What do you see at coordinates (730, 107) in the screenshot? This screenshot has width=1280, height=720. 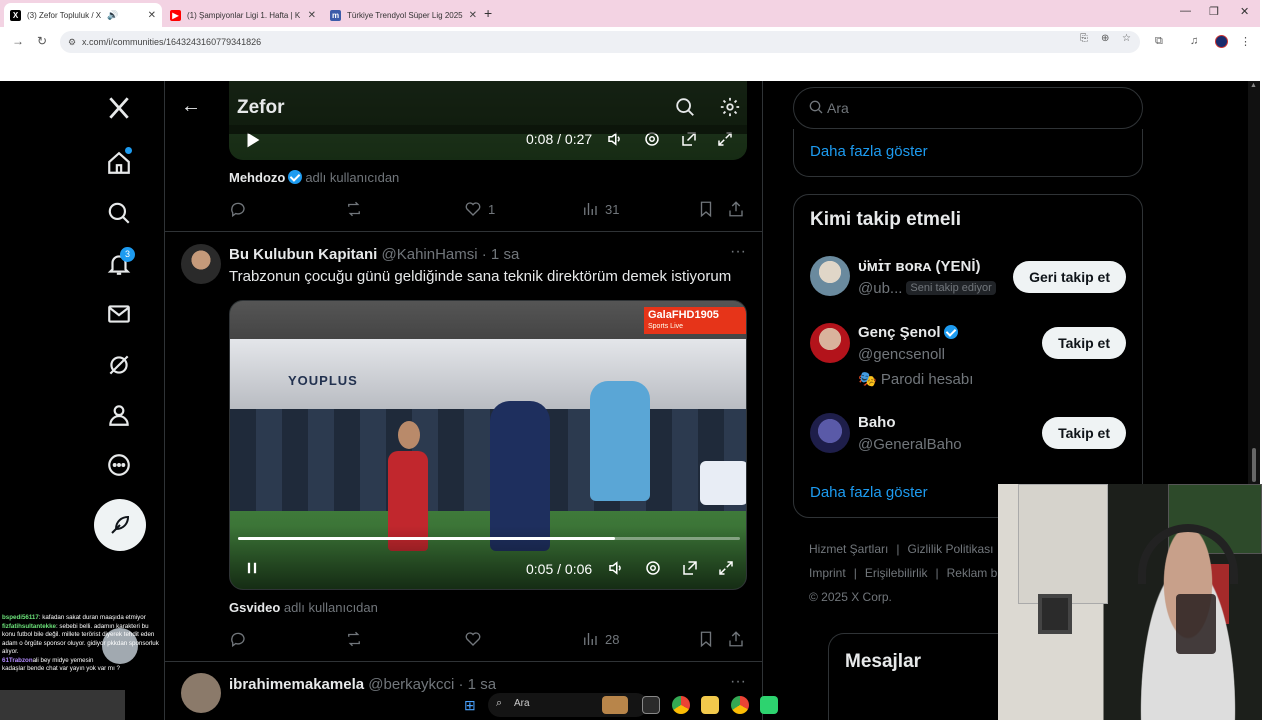 I see `settings-gear-icon` at bounding box center [730, 107].